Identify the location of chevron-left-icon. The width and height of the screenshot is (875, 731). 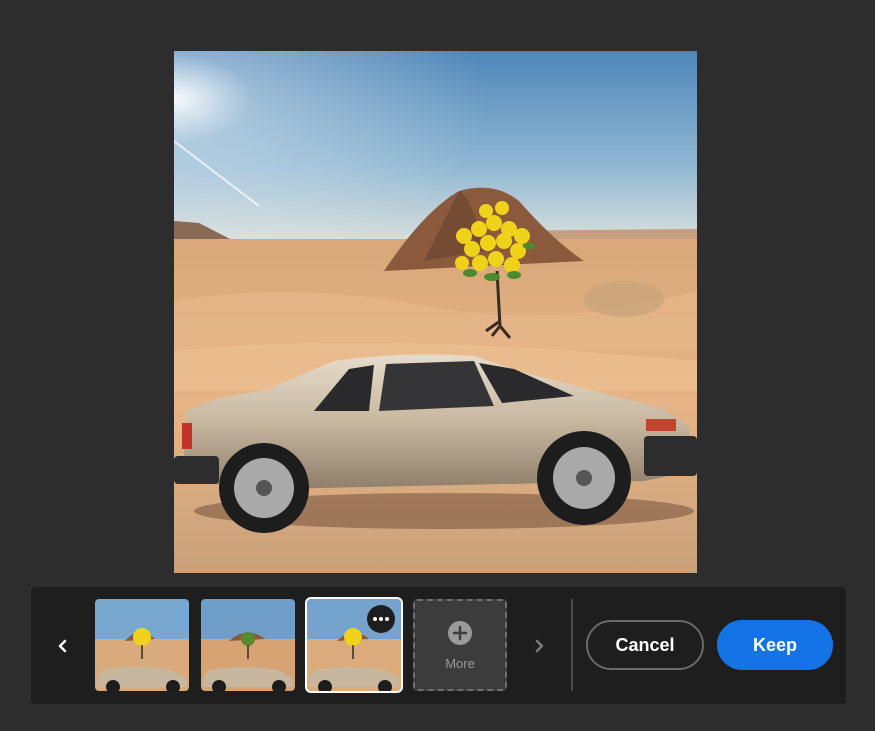
(62, 646).